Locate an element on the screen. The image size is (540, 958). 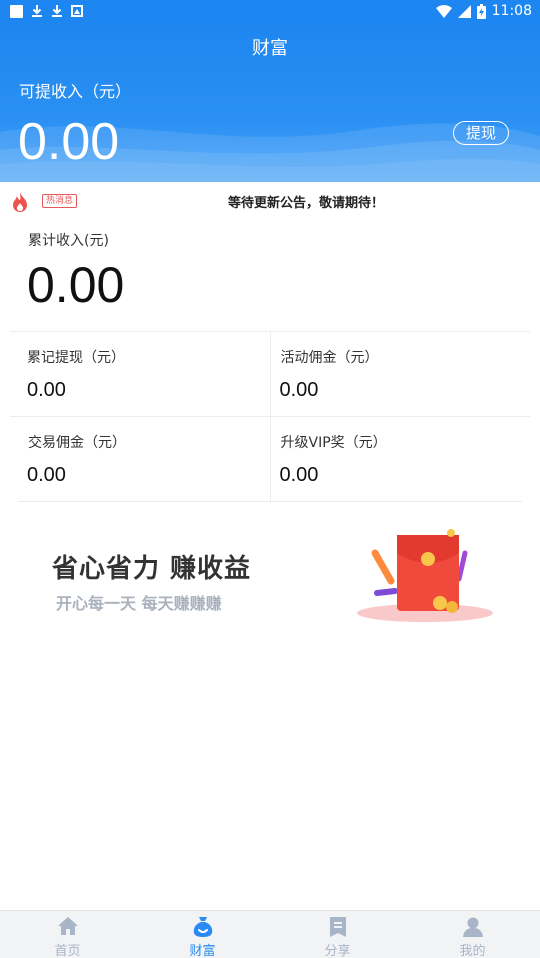
tab-label: 财富 is located at coordinates (202, 951).